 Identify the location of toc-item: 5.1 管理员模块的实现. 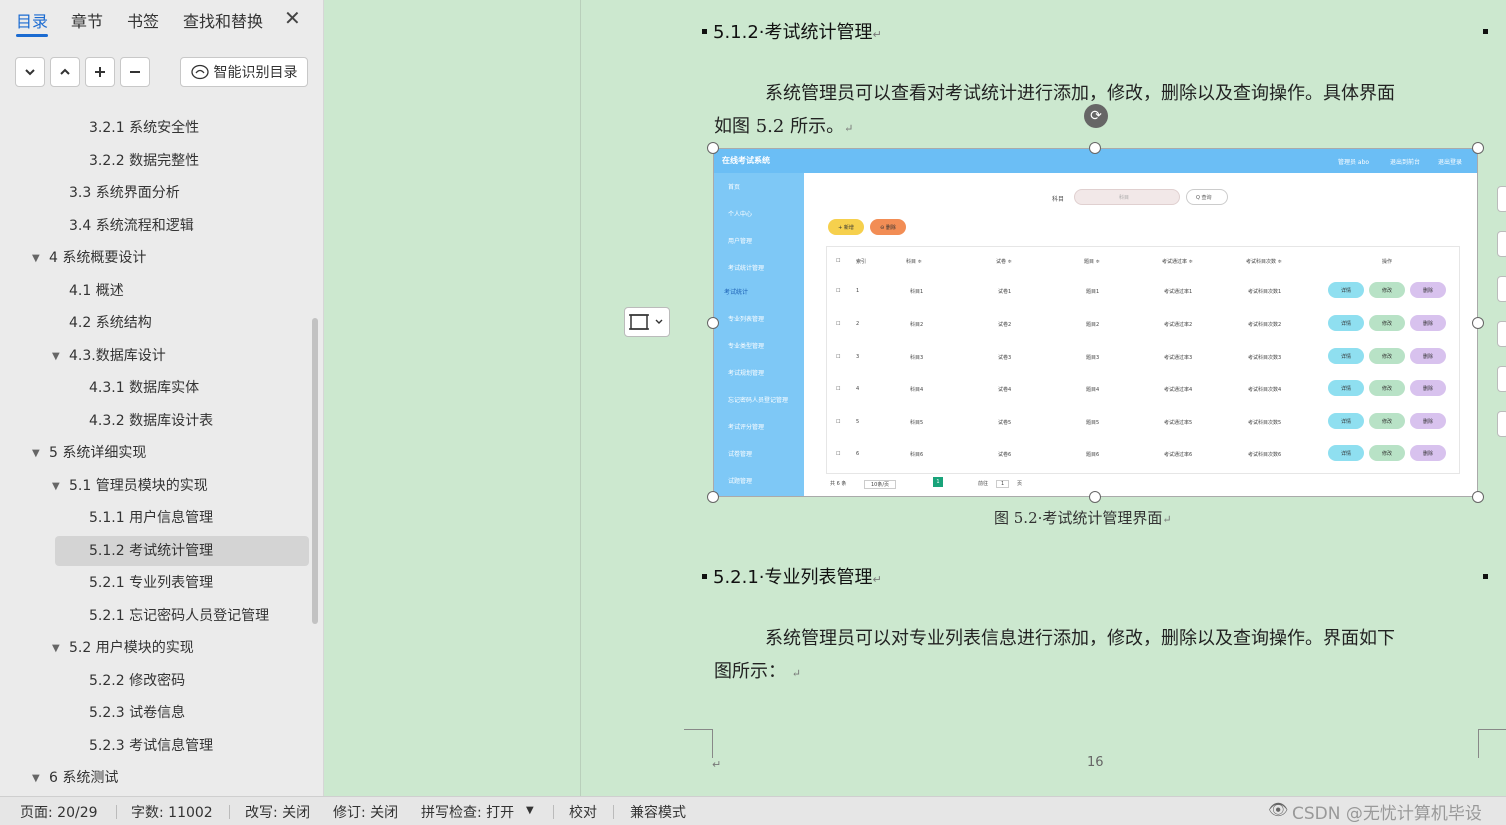
(138, 486).